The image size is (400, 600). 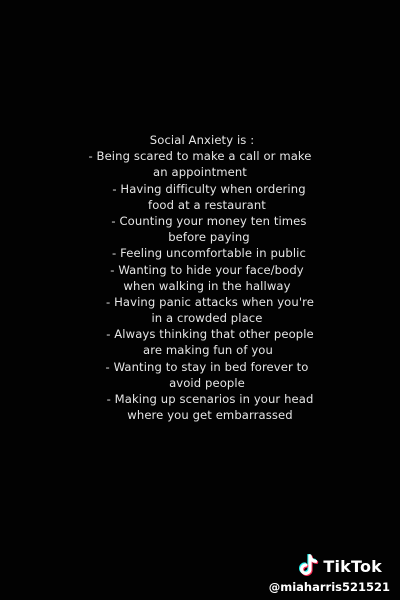 What do you see at coordinates (210, 399) in the screenshot?
I see `list-item-line: - Making up scenarios in your head` at bounding box center [210, 399].